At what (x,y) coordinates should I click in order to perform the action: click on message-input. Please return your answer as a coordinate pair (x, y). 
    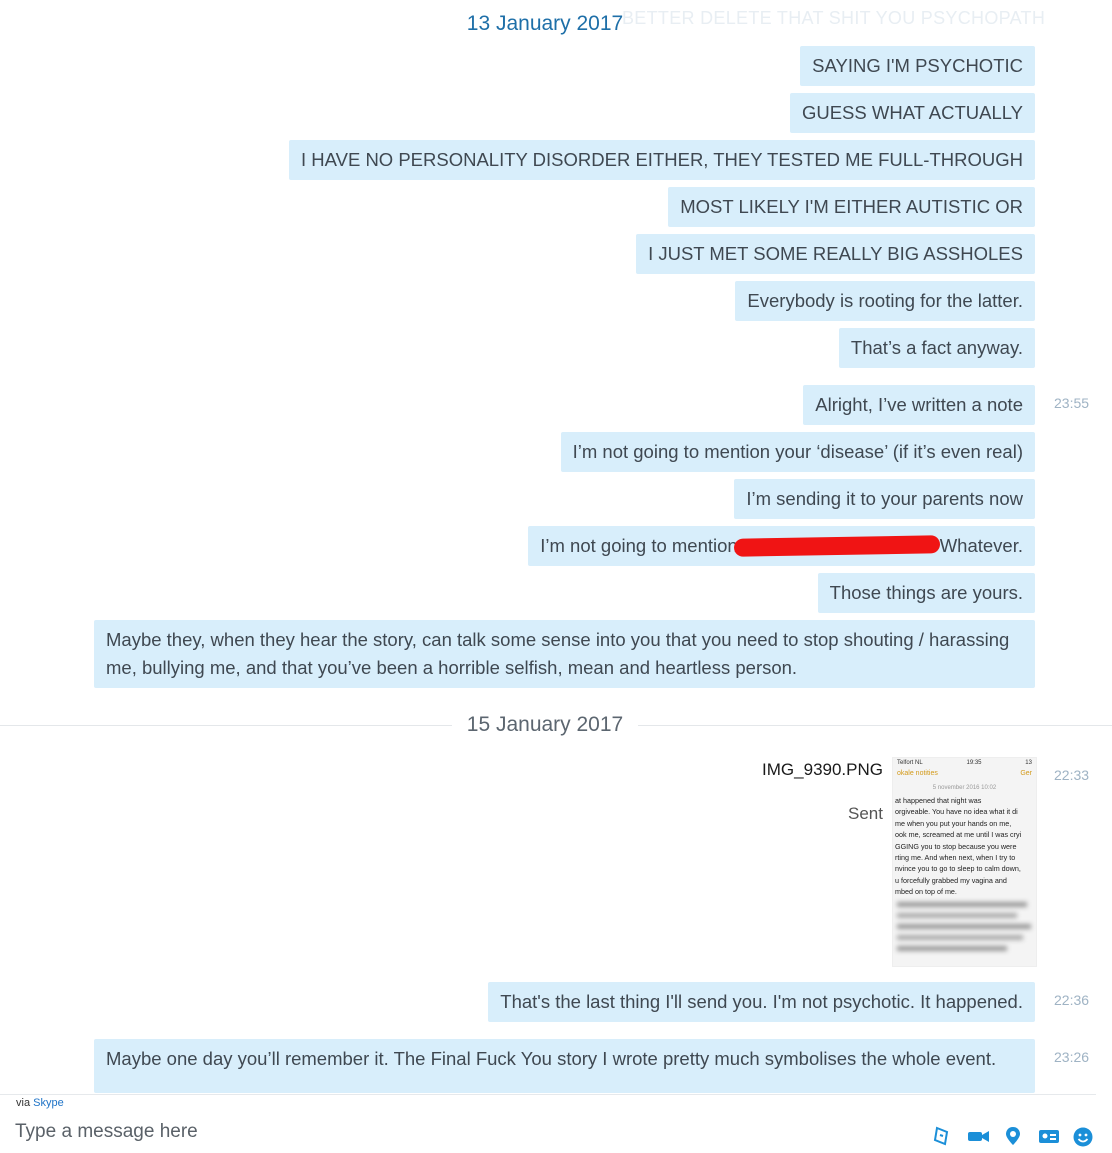
    Looking at the image, I should click on (415, 1132).